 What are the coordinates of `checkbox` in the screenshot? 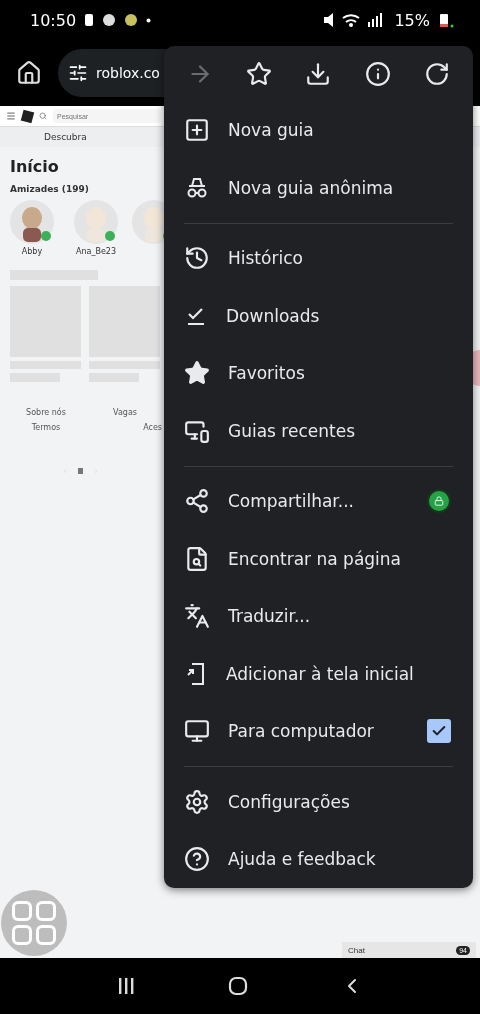 It's located at (439, 731).